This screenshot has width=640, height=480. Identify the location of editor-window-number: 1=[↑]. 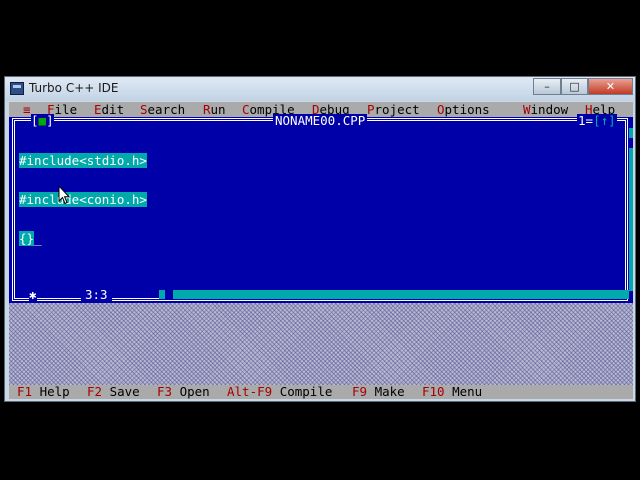
(597, 120).